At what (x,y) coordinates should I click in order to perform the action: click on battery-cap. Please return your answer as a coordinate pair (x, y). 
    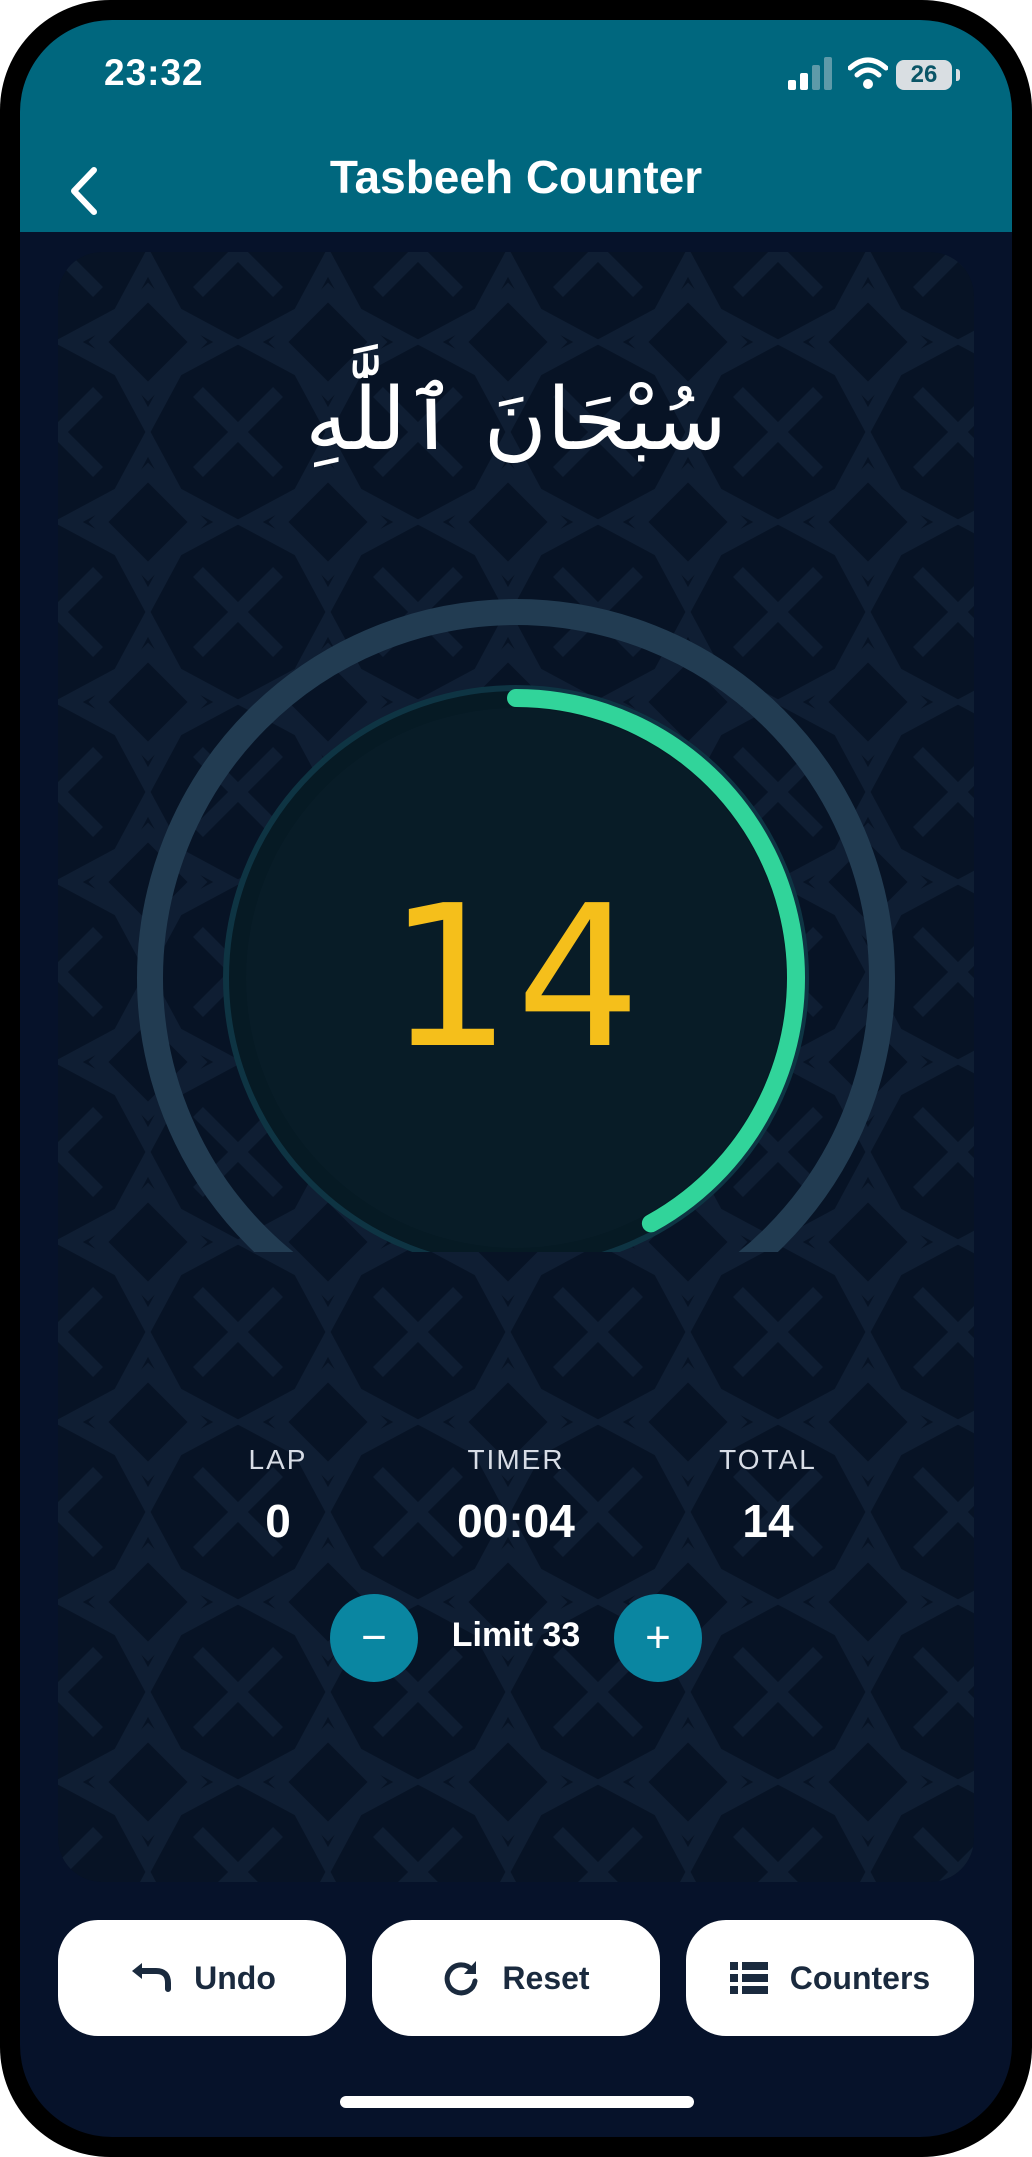
    Looking at the image, I should click on (958, 75).